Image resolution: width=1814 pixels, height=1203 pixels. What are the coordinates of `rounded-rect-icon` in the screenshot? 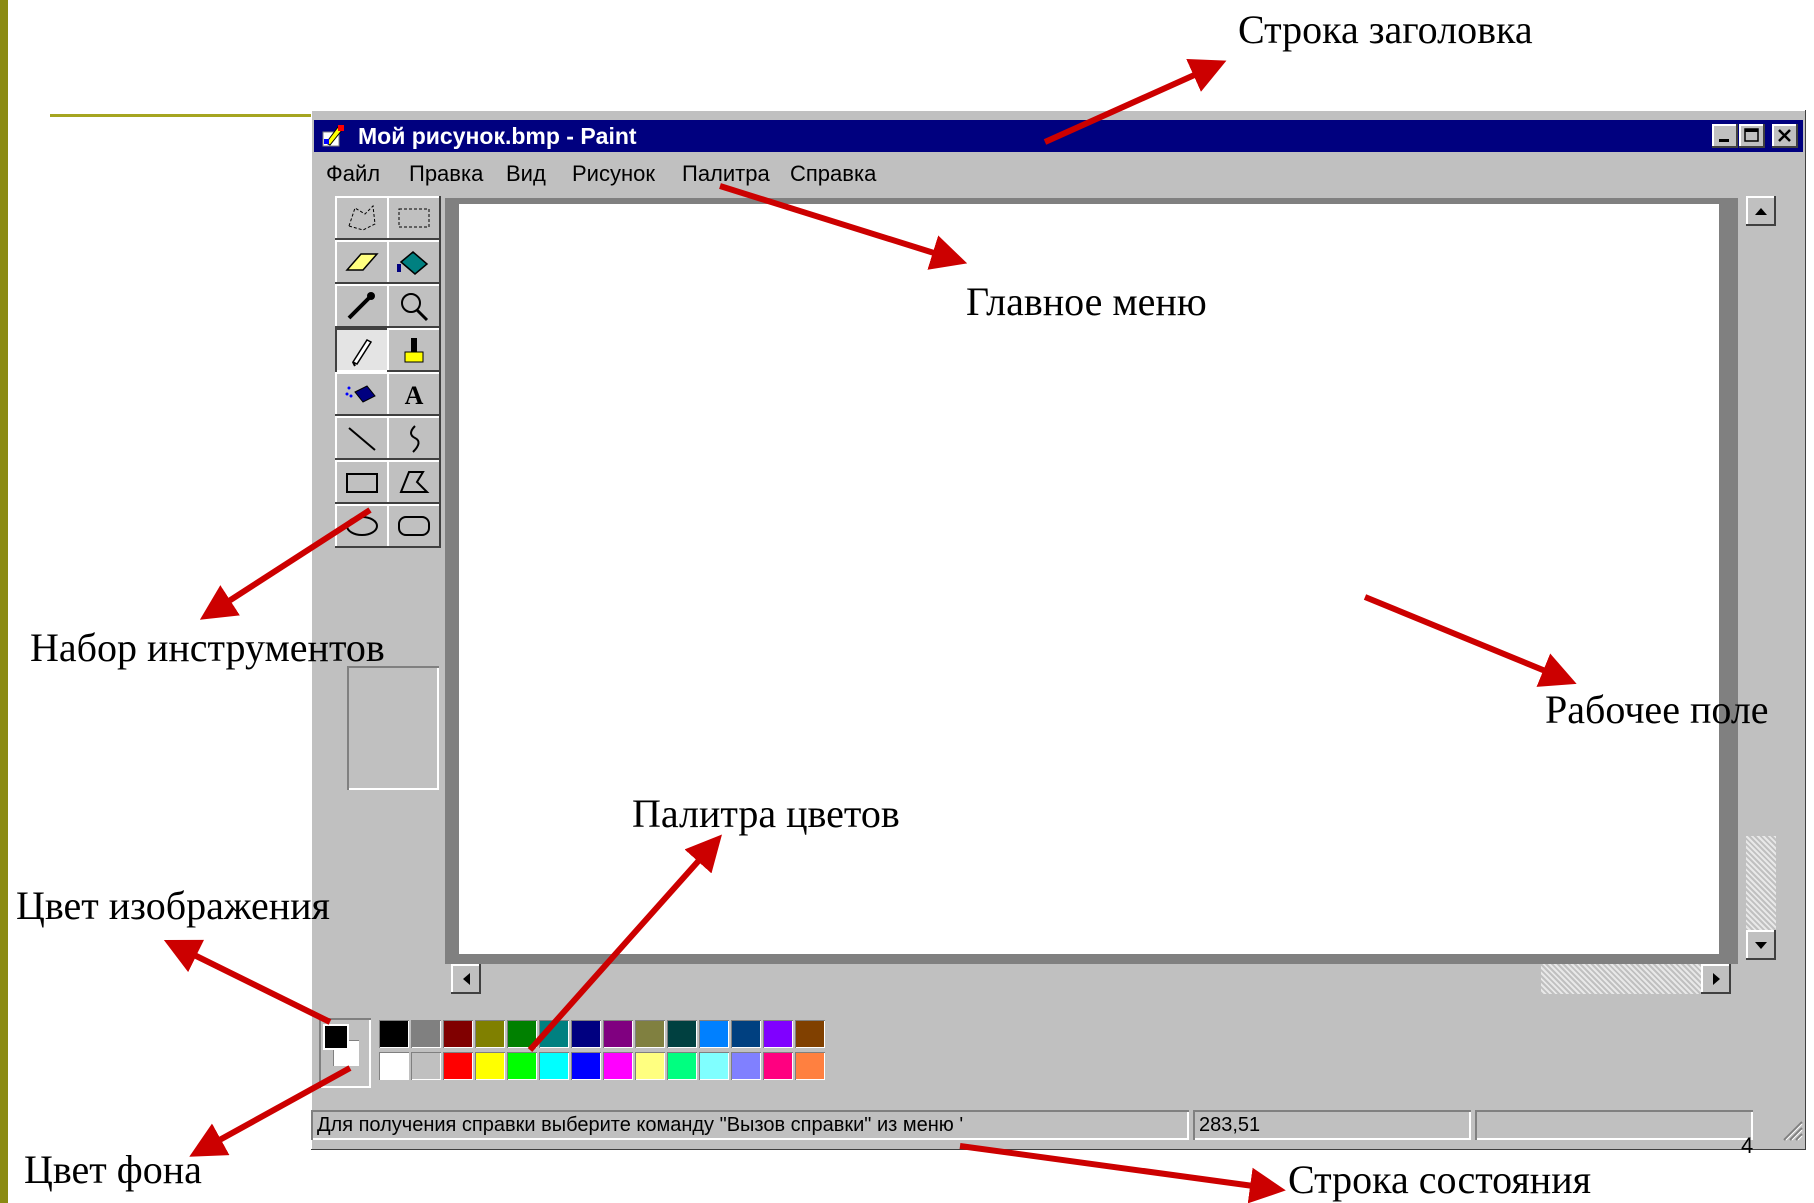 It's located at (414, 526).